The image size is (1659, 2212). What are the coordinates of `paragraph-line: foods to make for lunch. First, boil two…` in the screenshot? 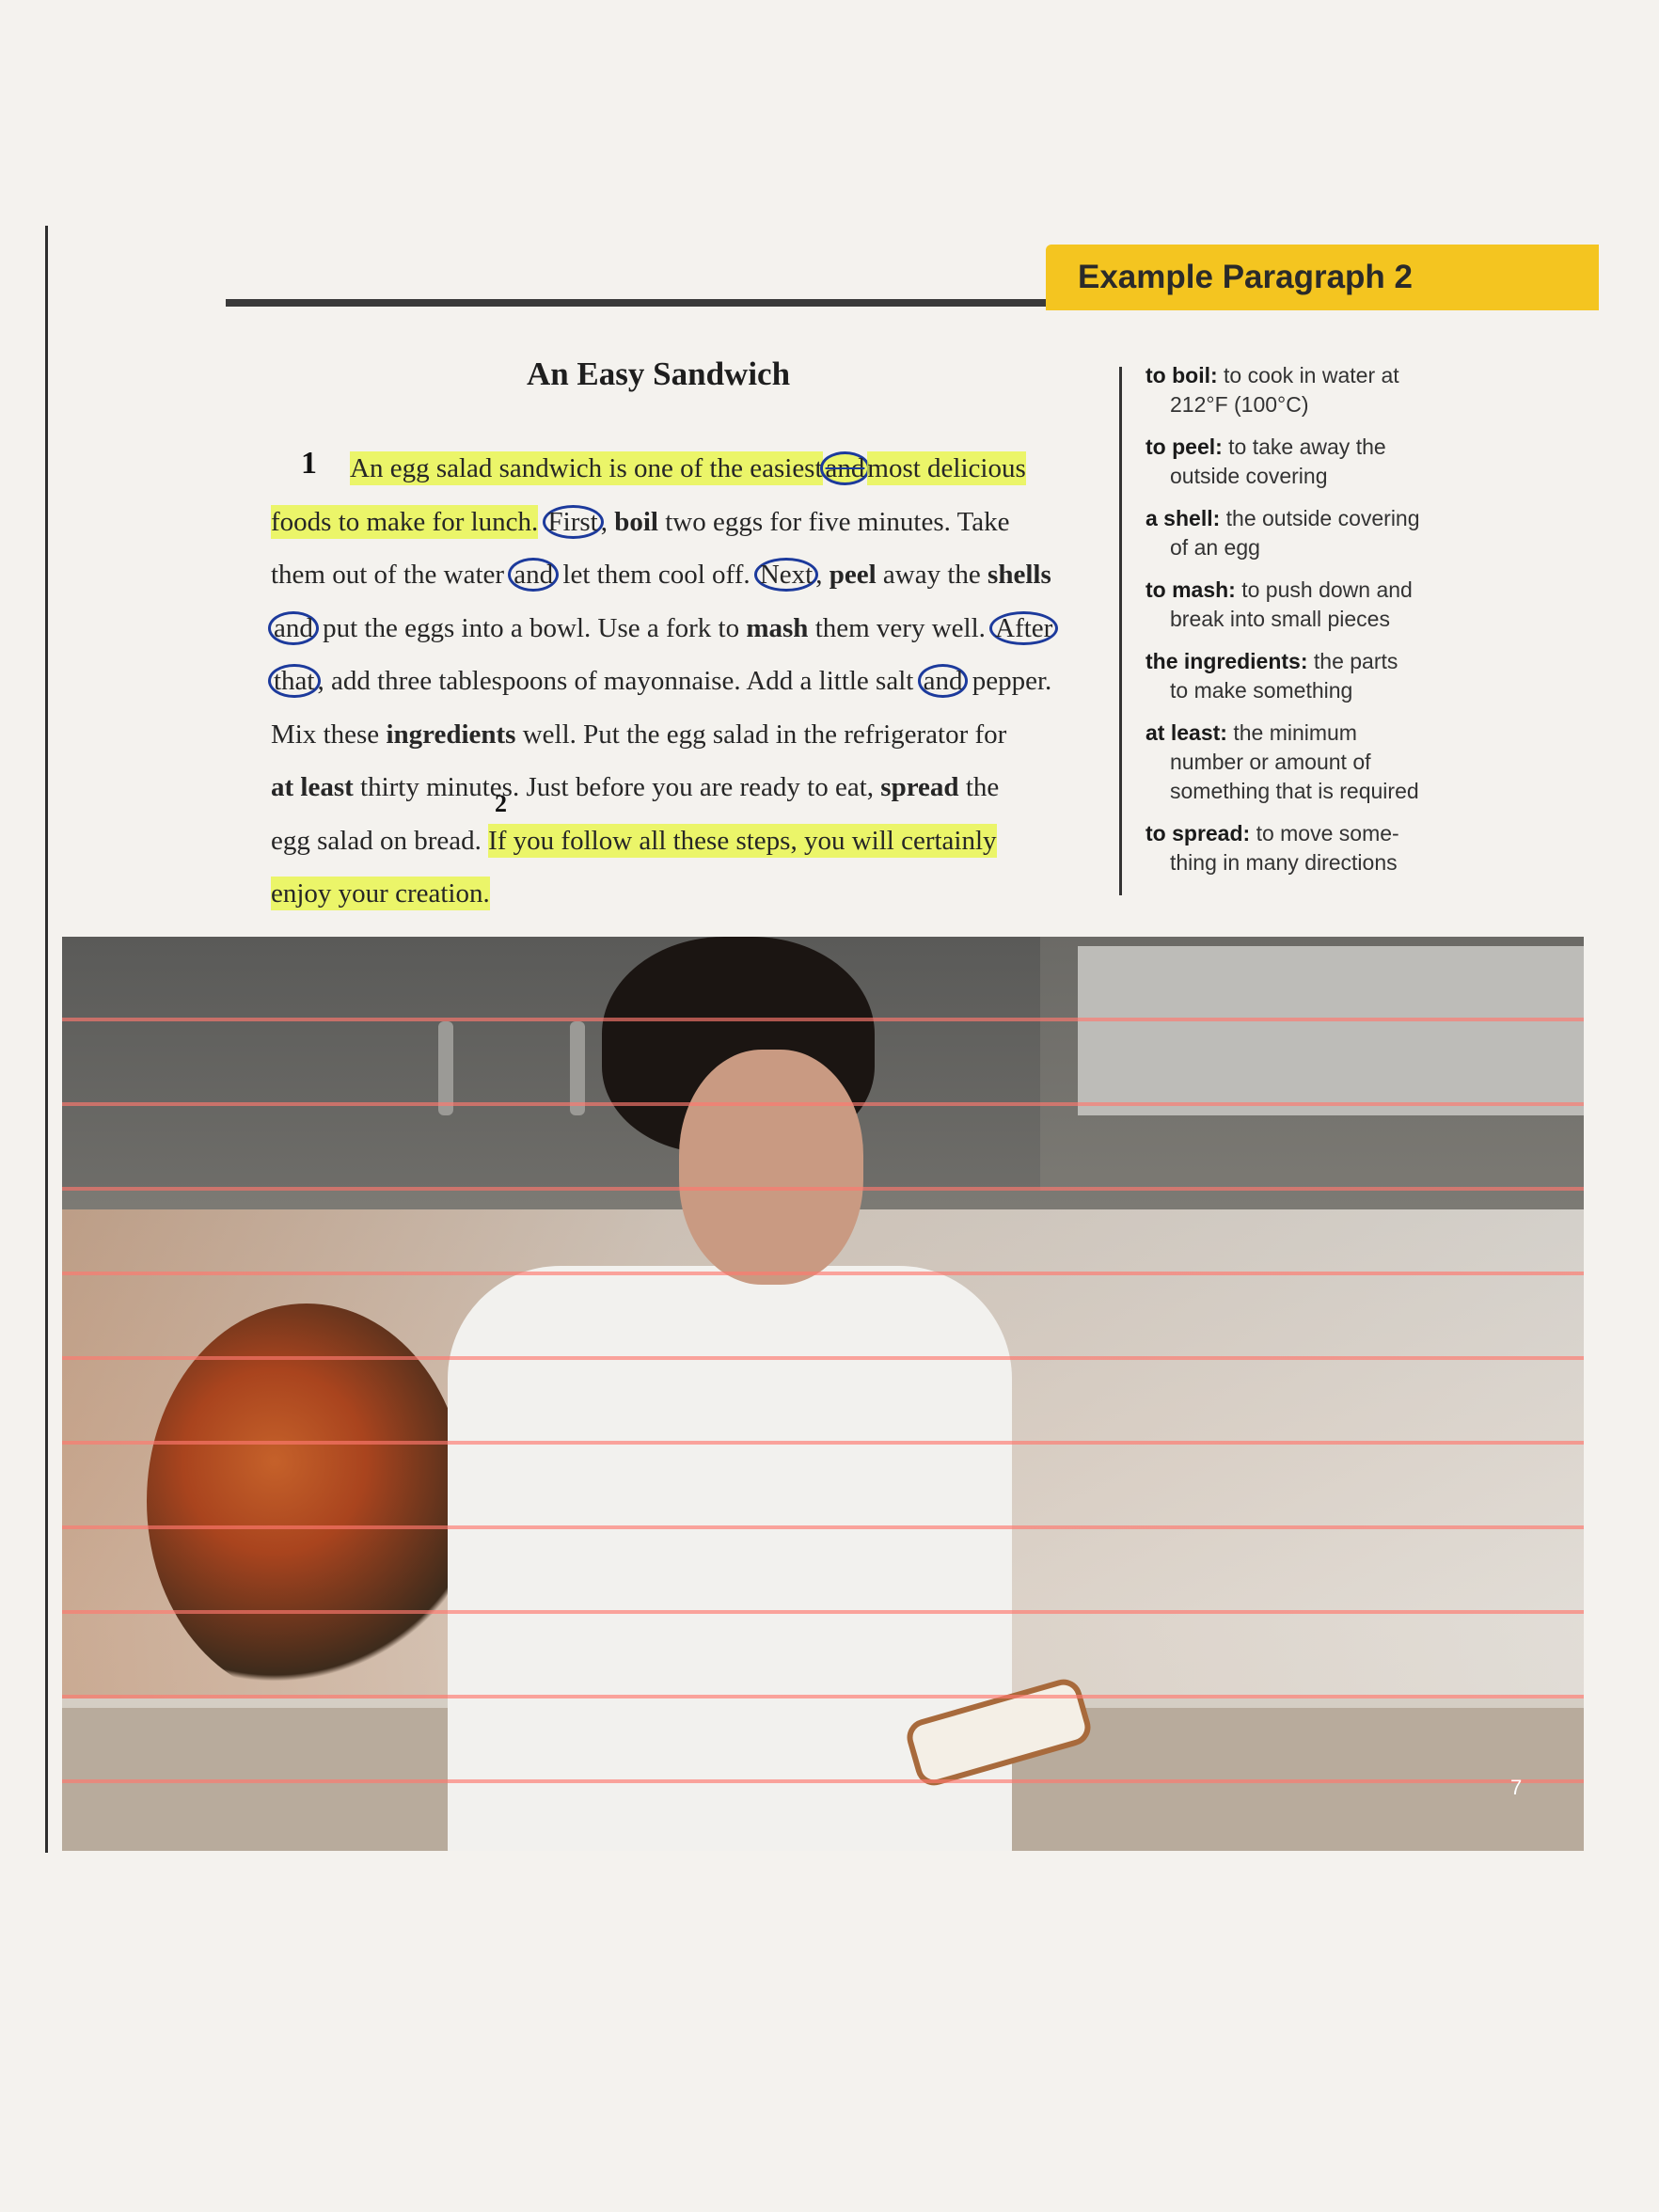 It's located at (680, 522).